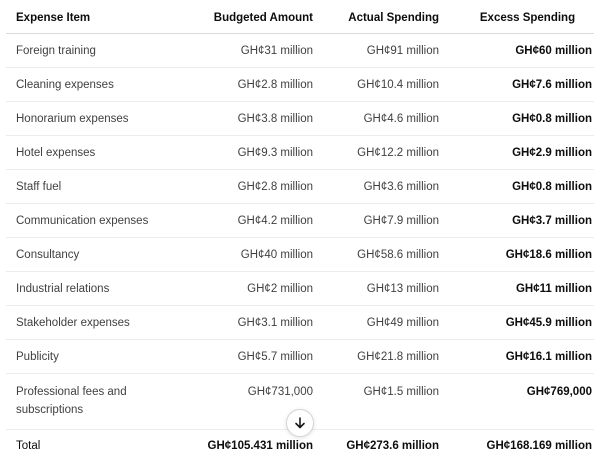 The height and width of the screenshot is (462, 600). What do you see at coordinates (249, 323) in the screenshot?
I see `budgeted-amount-cell: GH¢3.1 million` at bounding box center [249, 323].